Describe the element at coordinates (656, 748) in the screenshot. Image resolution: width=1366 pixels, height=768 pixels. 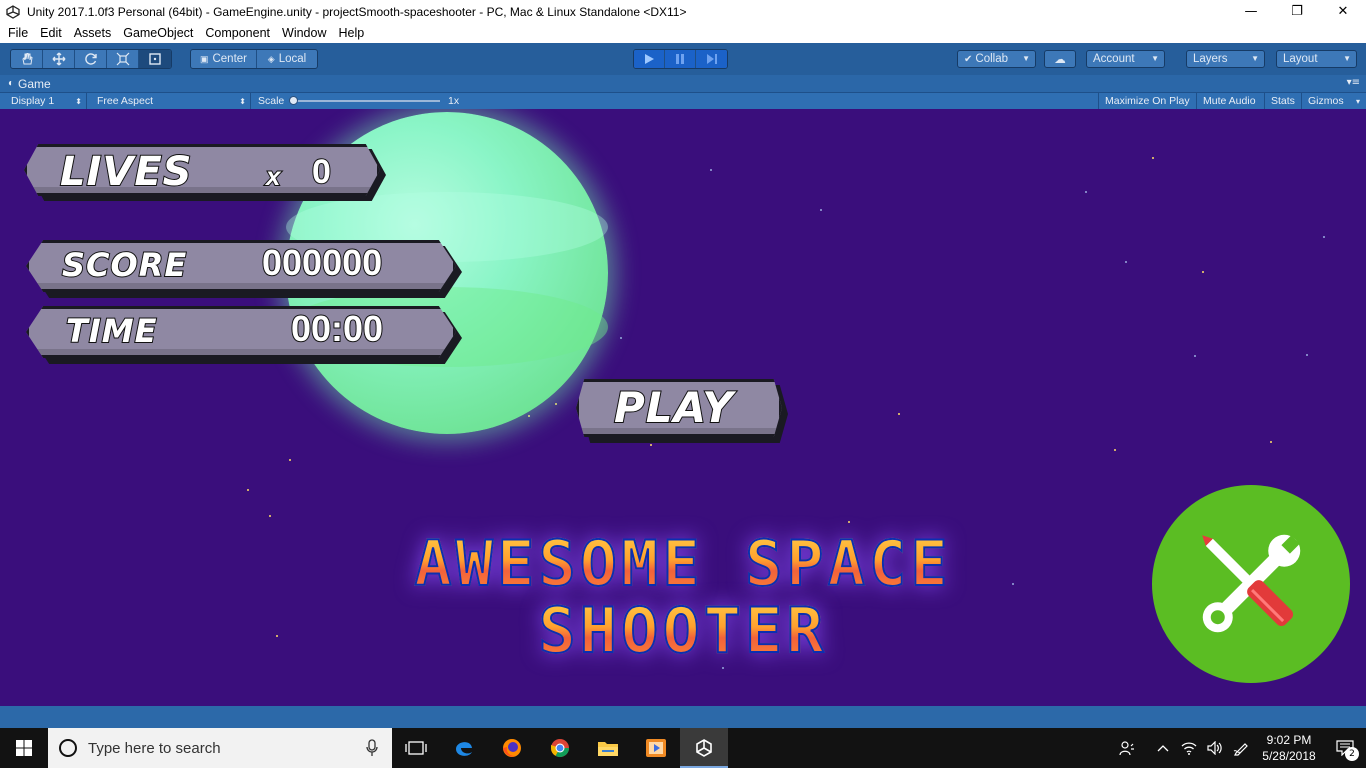
I see `media-player-icon` at that location.